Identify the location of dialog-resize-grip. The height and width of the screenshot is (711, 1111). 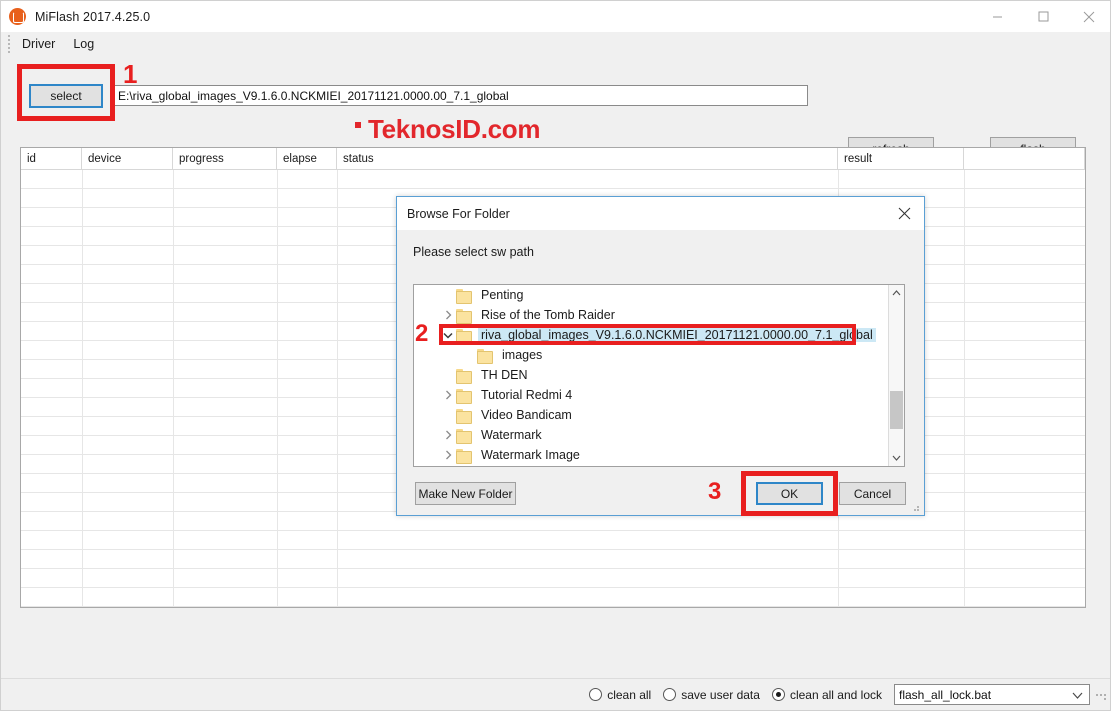
(915, 507).